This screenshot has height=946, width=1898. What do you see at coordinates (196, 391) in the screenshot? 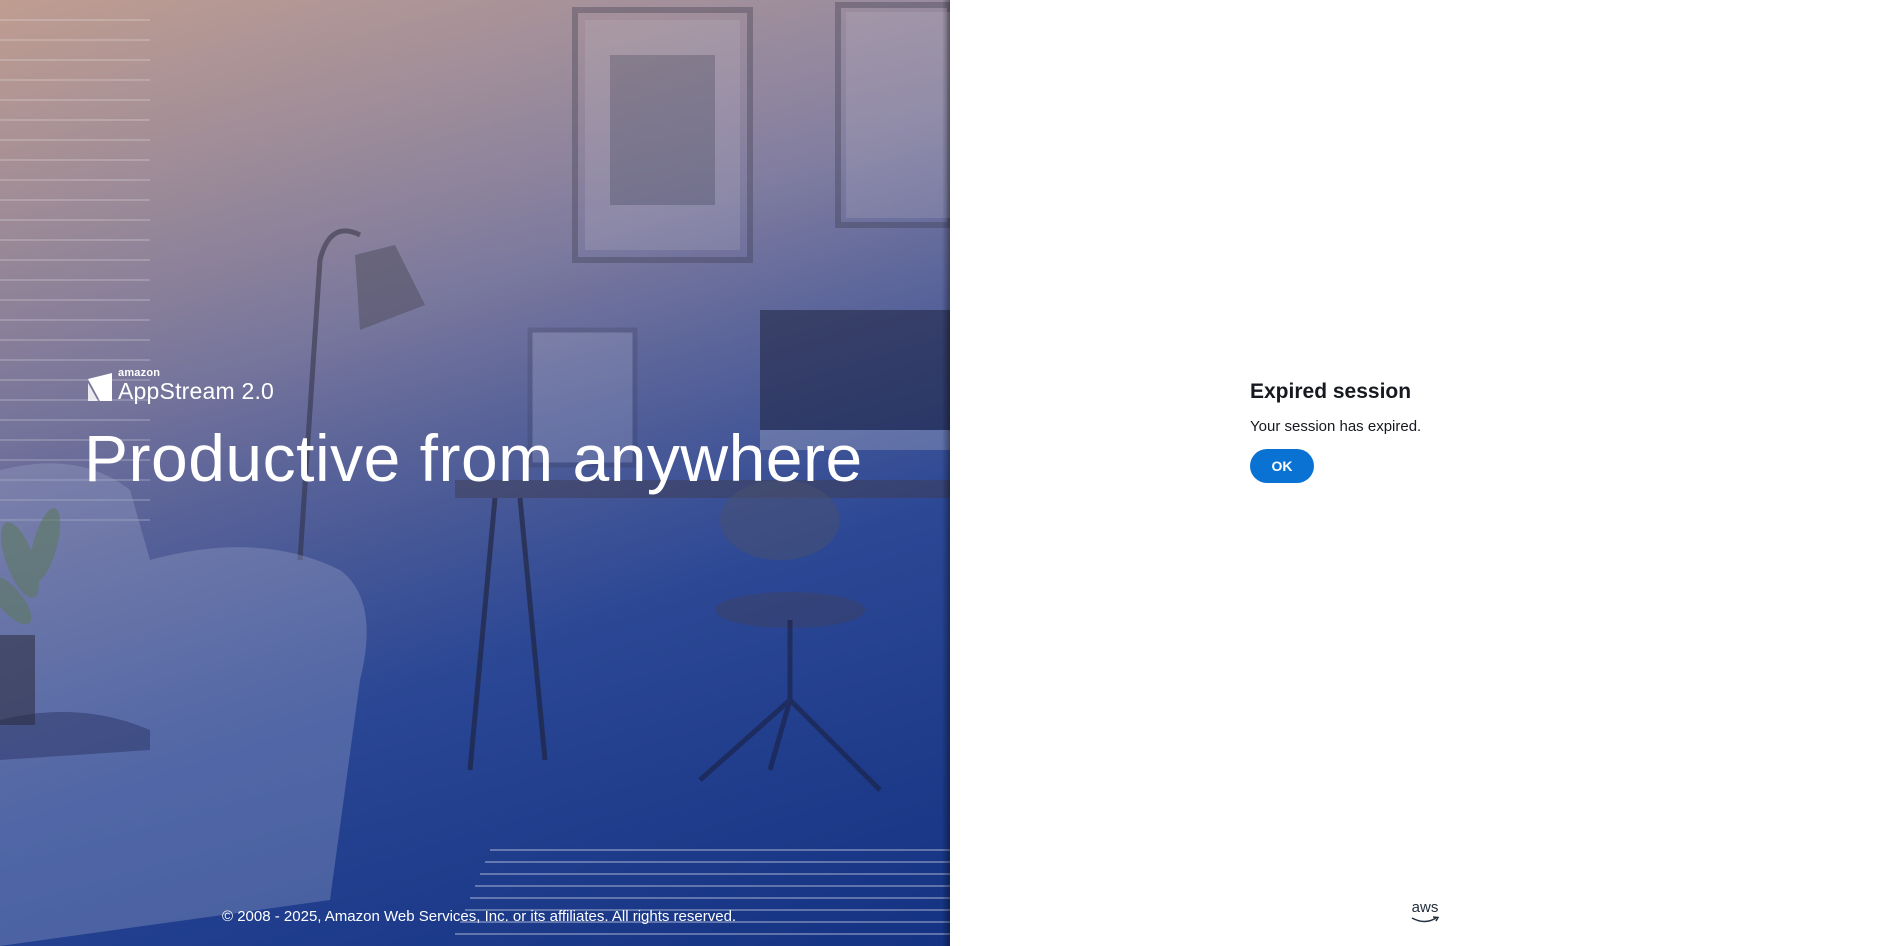
I see `logo-product-text: AppStream 2.0` at bounding box center [196, 391].